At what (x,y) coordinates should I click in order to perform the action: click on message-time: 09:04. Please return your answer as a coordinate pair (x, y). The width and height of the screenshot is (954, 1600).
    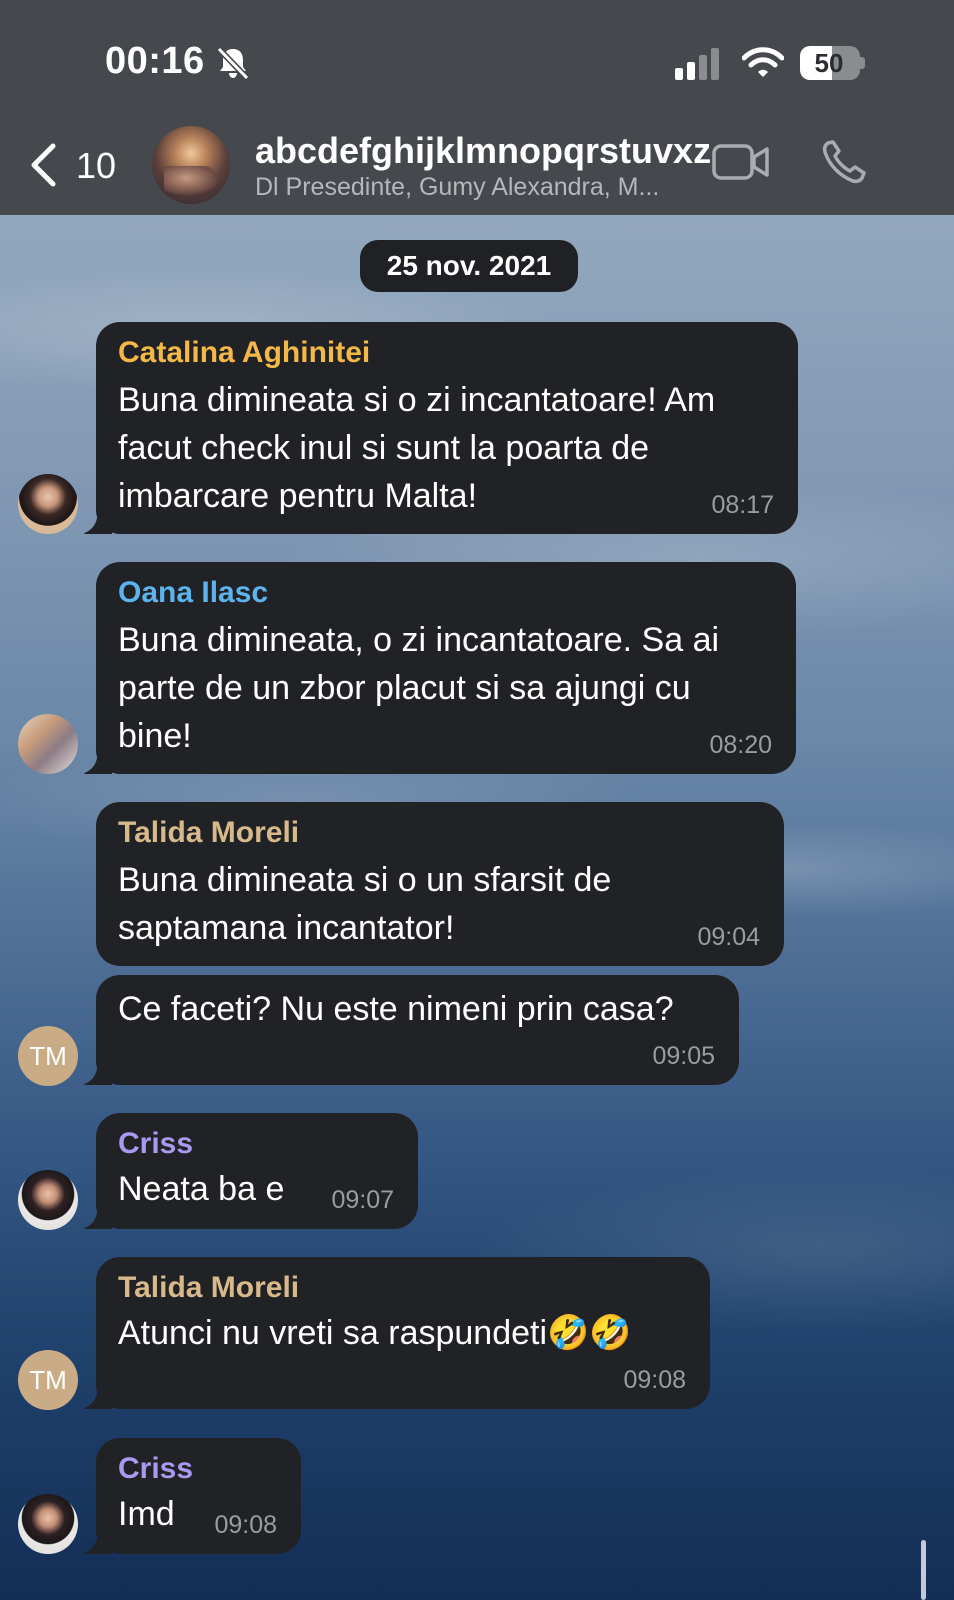
    Looking at the image, I should click on (728, 937).